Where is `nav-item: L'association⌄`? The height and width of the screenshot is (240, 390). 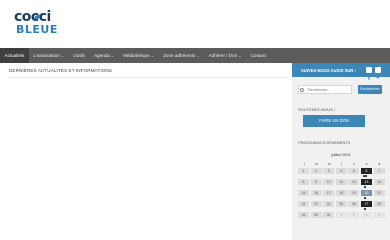
nav-item: L'association⌄ is located at coordinates (49, 55).